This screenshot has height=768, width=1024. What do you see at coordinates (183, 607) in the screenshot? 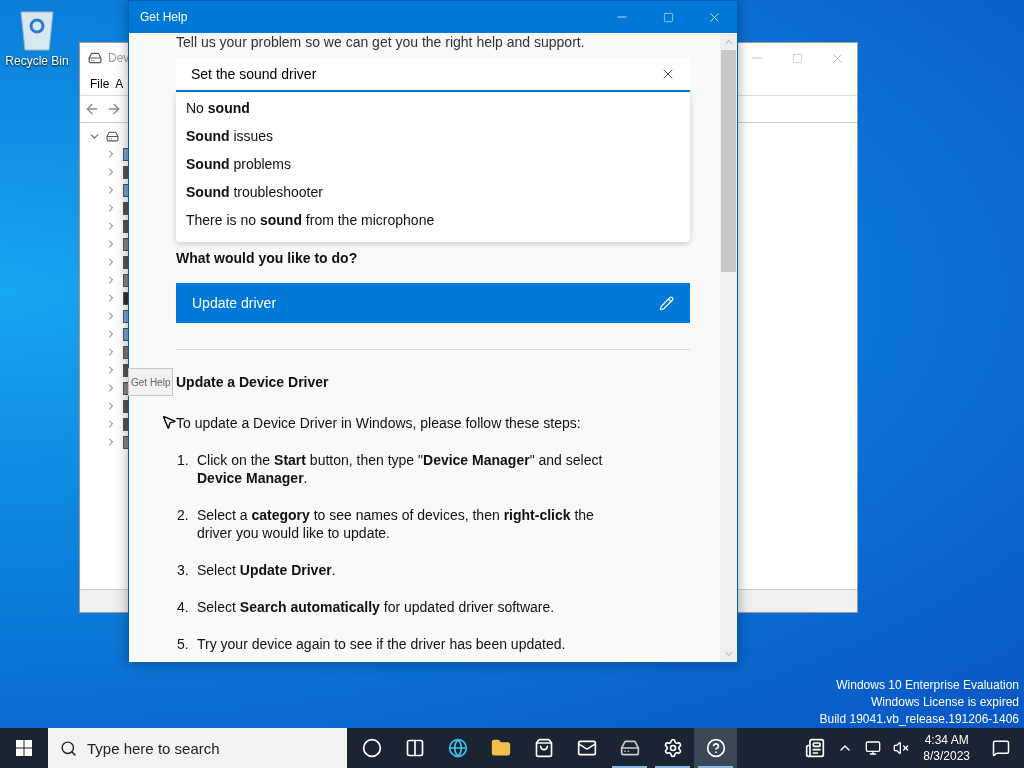
I see `step-number: 4.` at bounding box center [183, 607].